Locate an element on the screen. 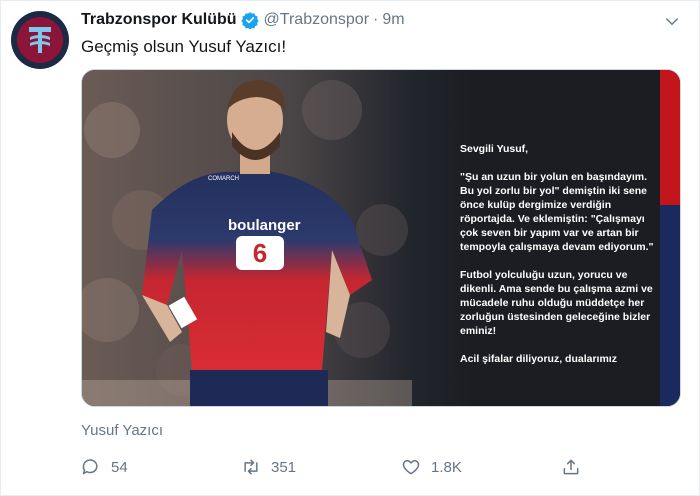 This screenshot has height=496, width=700. jersey-badge: COMARCH is located at coordinates (223, 179).